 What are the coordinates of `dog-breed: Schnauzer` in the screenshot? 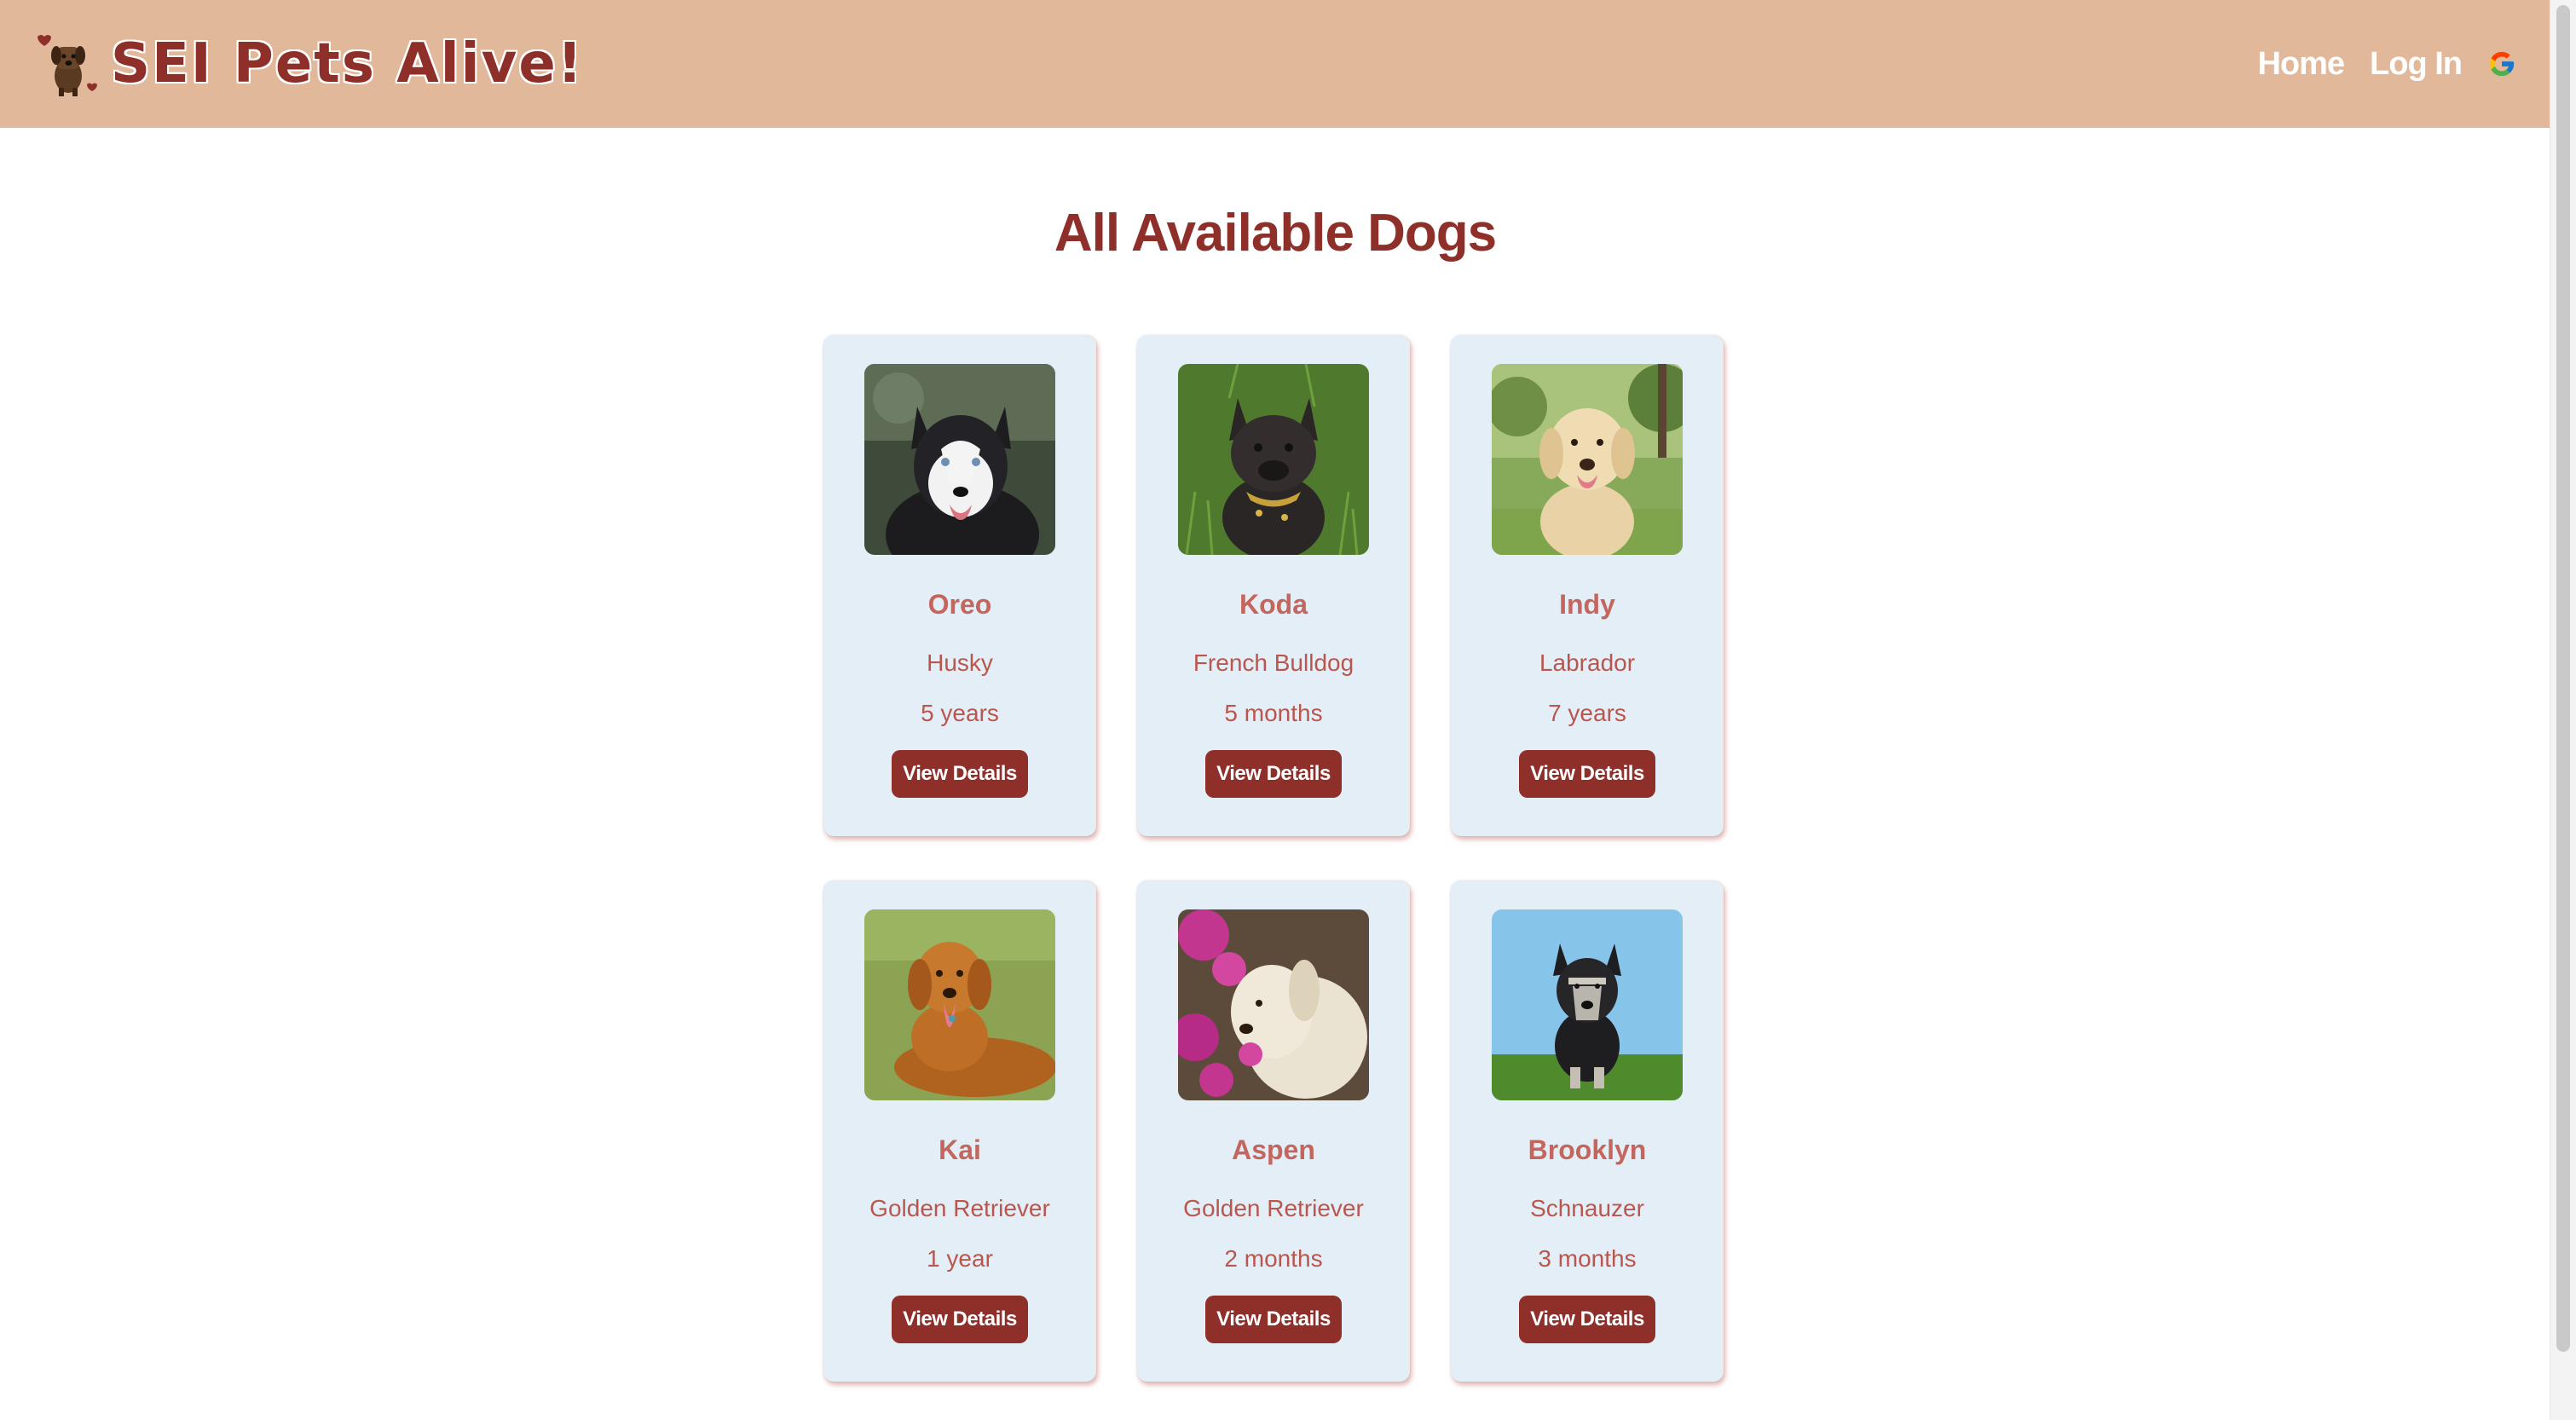 It's located at (1587, 1208).